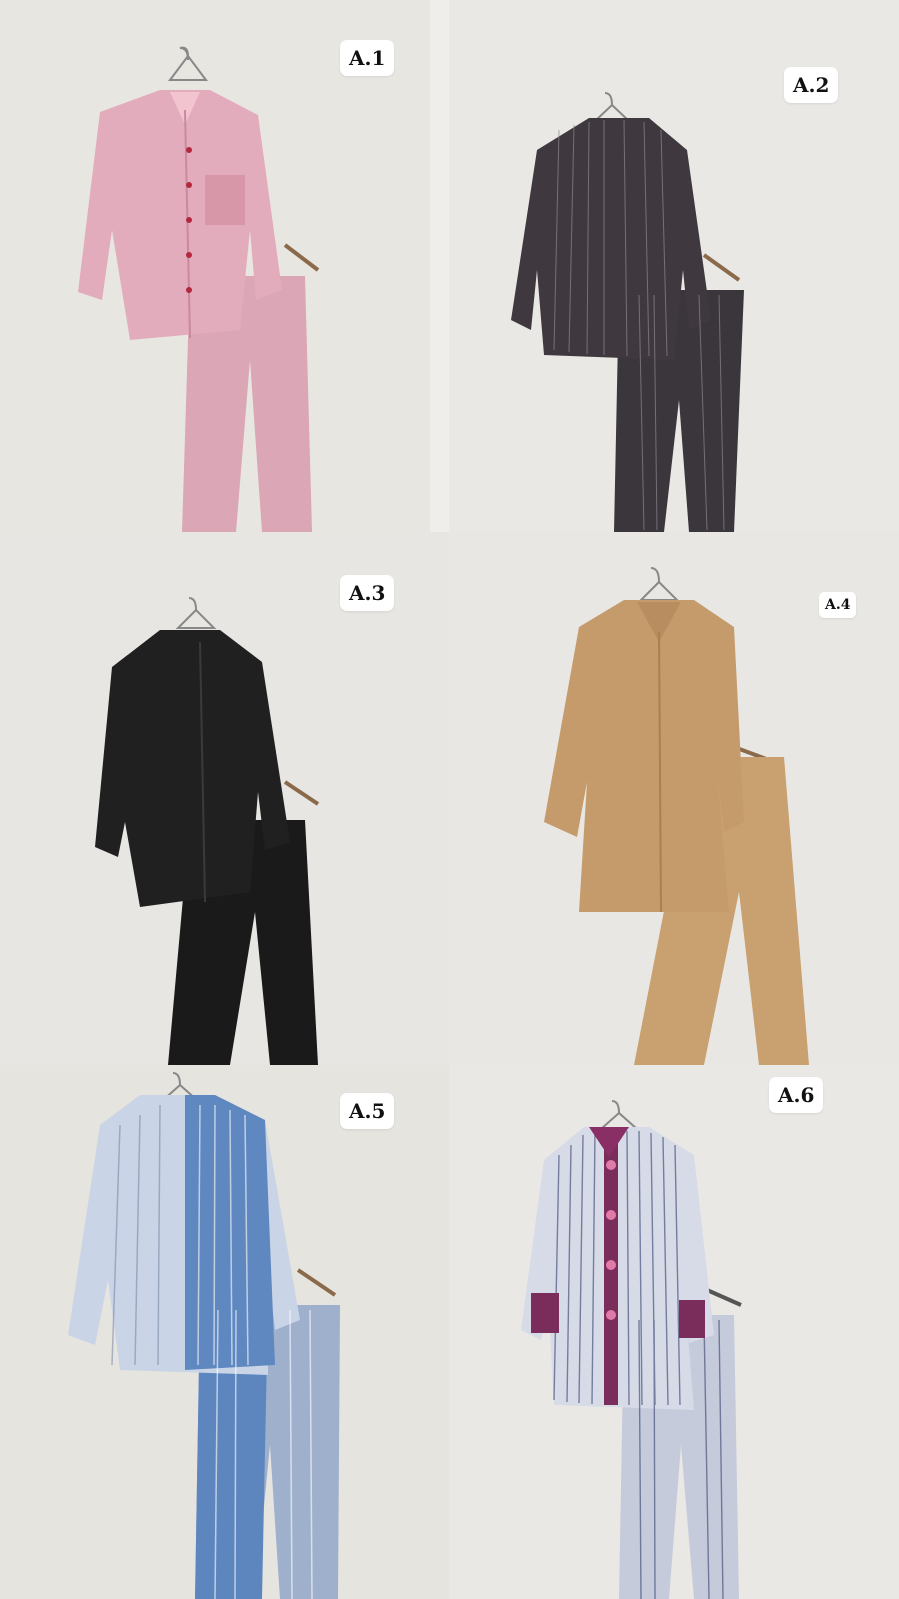  What do you see at coordinates (367, 58) in the screenshot?
I see `outfit-label-a1: A.1` at bounding box center [367, 58].